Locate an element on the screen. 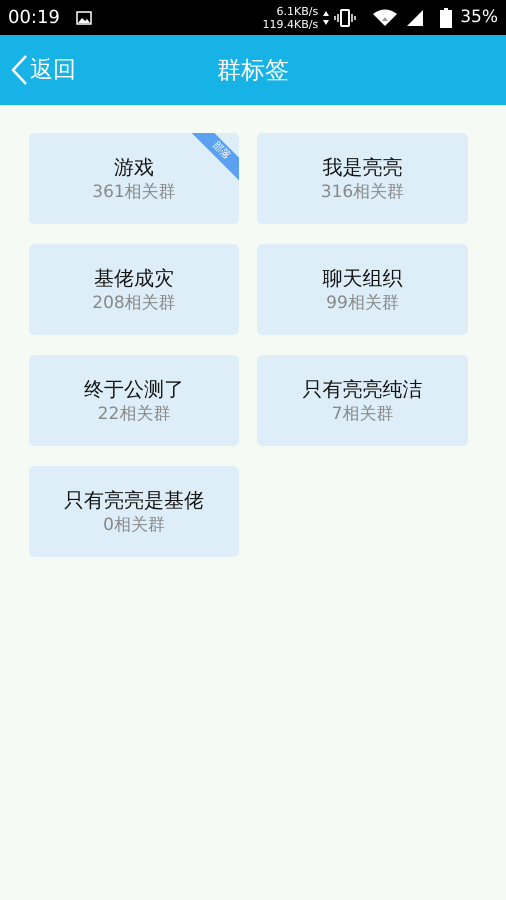 The width and height of the screenshot is (506, 900). tag-card: 聊天组织 99相关群 is located at coordinates (362, 289).